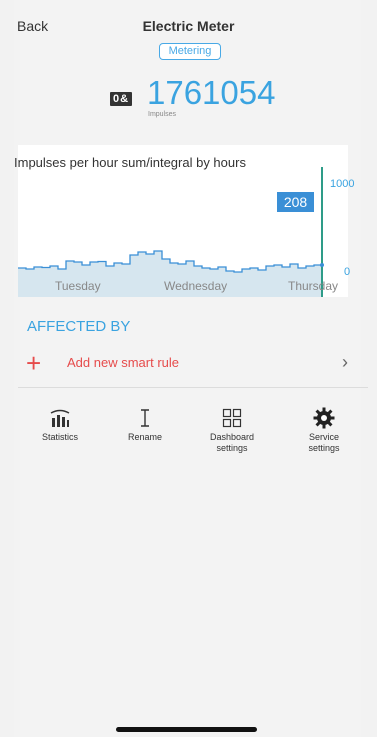 The height and width of the screenshot is (737, 377). What do you see at coordinates (232, 442) in the screenshot?
I see `dashboard-settings-label: Dashboard settings` at bounding box center [232, 442].